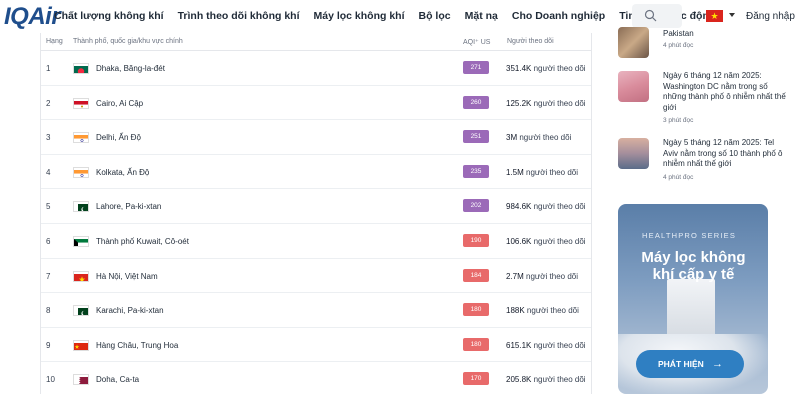 Image resolution: width=800 pixels, height=394 pixels. Describe the element at coordinates (476, 206) in the screenshot. I see `aqi-badge: 202` at that location.